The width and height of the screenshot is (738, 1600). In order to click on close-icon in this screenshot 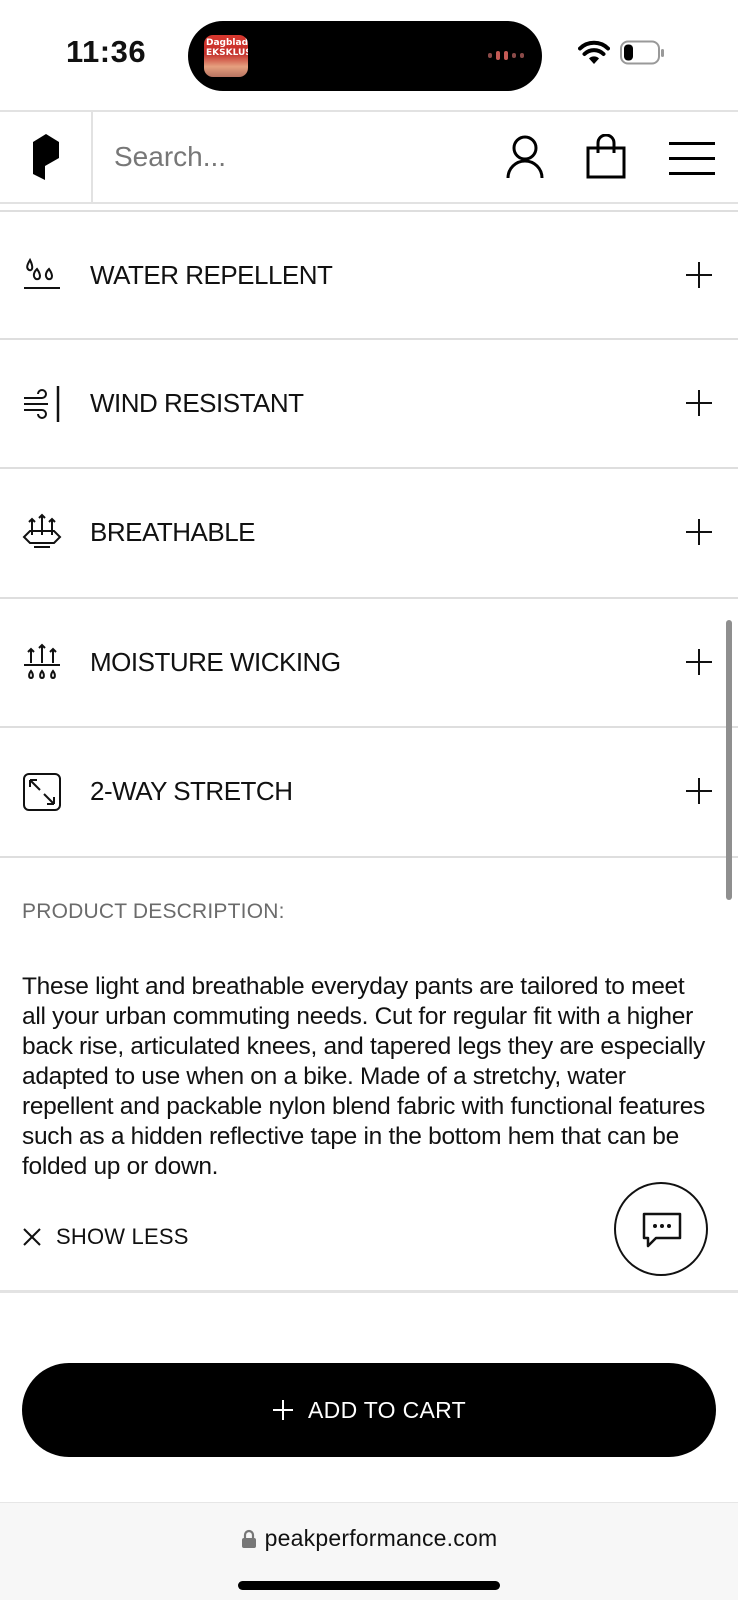, I will do `click(32, 1237)`.